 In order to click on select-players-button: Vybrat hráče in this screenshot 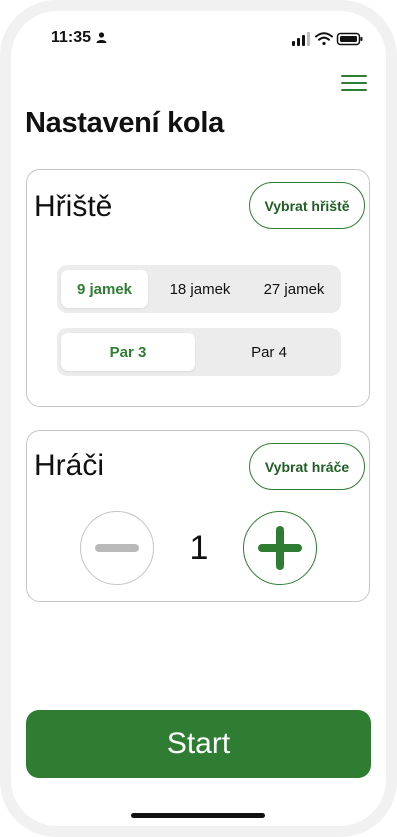, I will do `click(307, 466)`.